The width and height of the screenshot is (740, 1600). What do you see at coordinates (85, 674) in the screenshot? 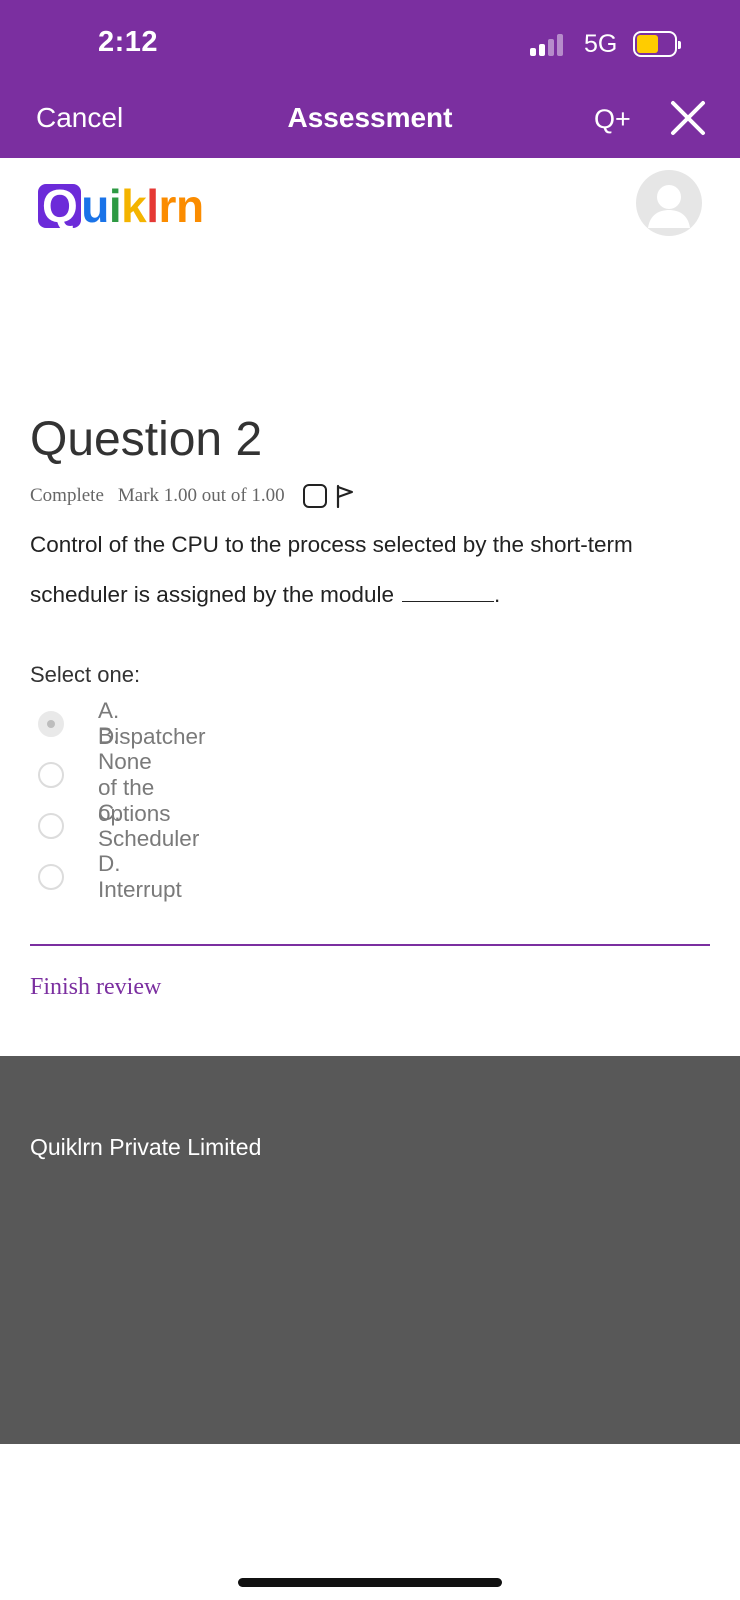
I see `select-one-prompt: Select one:` at bounding box center [85, 674].